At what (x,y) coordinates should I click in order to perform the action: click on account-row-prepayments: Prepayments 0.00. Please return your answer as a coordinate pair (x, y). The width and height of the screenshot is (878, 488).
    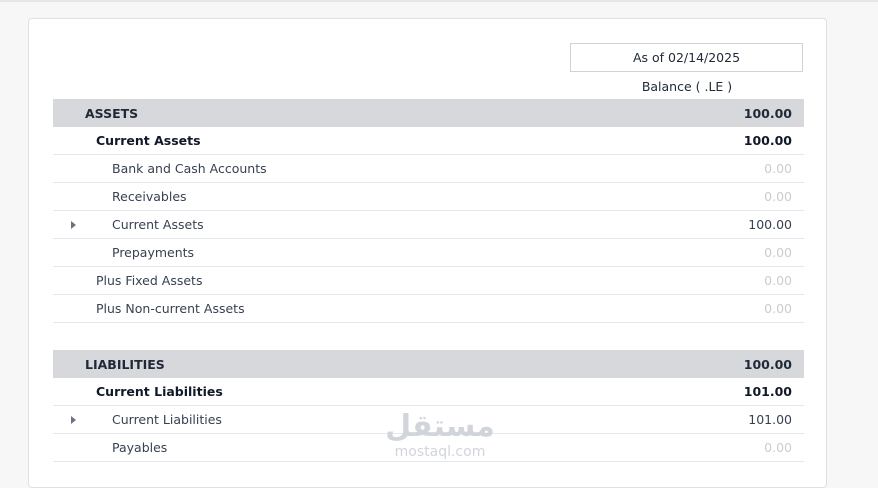
    Looking at the image, I should click on (428, 253).